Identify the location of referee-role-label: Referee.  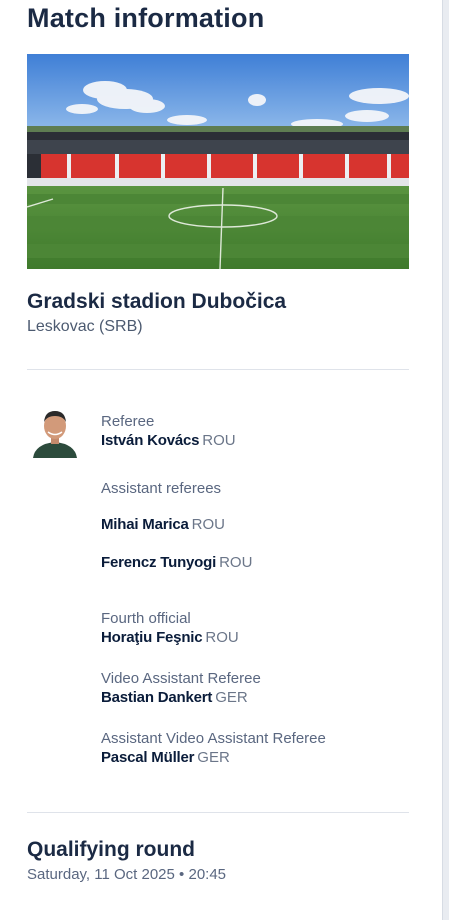
(128, 421).